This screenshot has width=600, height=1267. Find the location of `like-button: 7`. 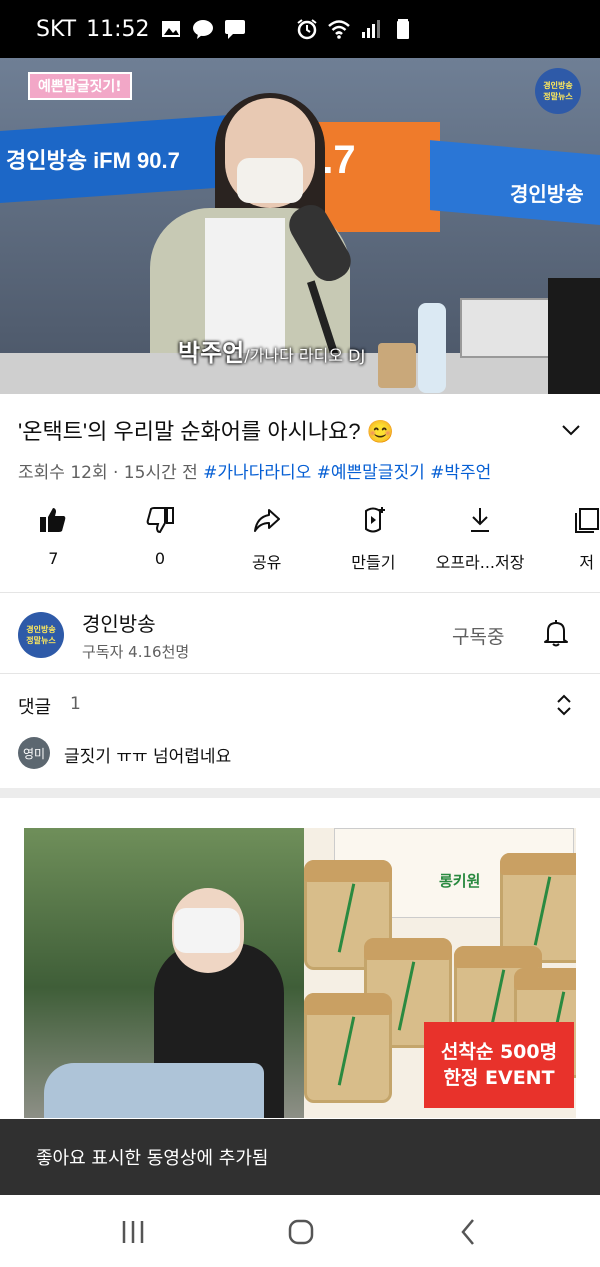

like-button: 7 is located at coordinates (53, 545).